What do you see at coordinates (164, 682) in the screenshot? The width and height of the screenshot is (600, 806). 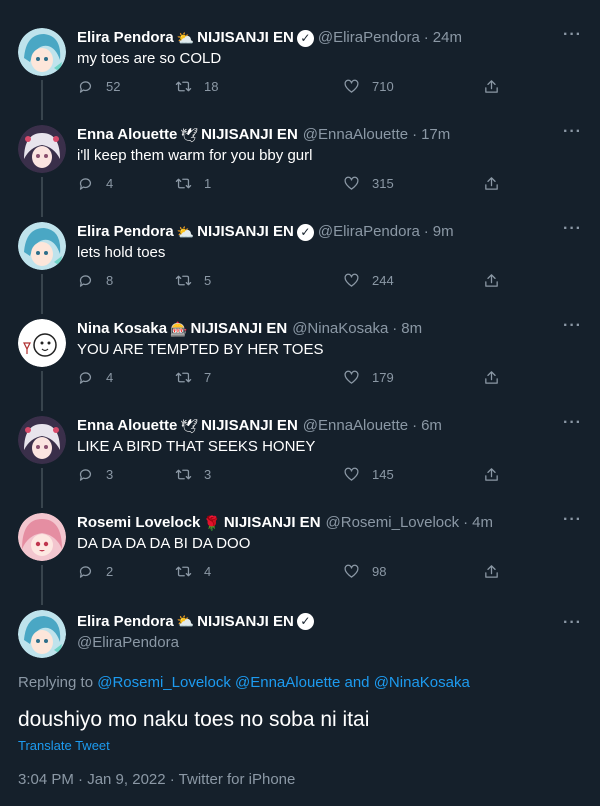 I see `mention-link: @Rosemi_Lovelock` at bounding box center [164, 682].